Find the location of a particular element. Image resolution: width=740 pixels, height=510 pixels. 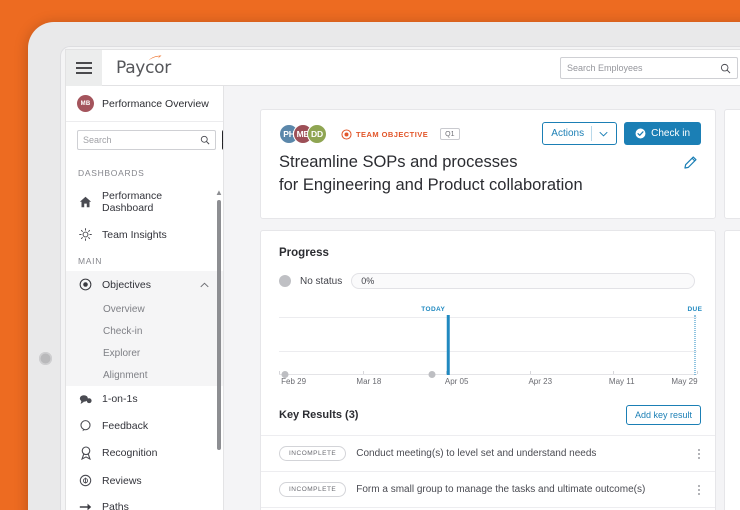

chat-icon is located at coordinates (85, 399).